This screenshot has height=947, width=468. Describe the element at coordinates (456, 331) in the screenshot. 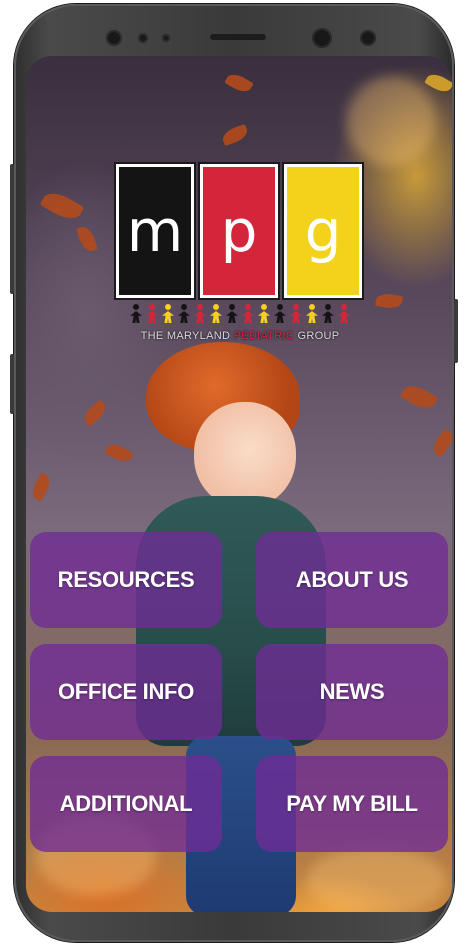

I see `power-button` at that location.